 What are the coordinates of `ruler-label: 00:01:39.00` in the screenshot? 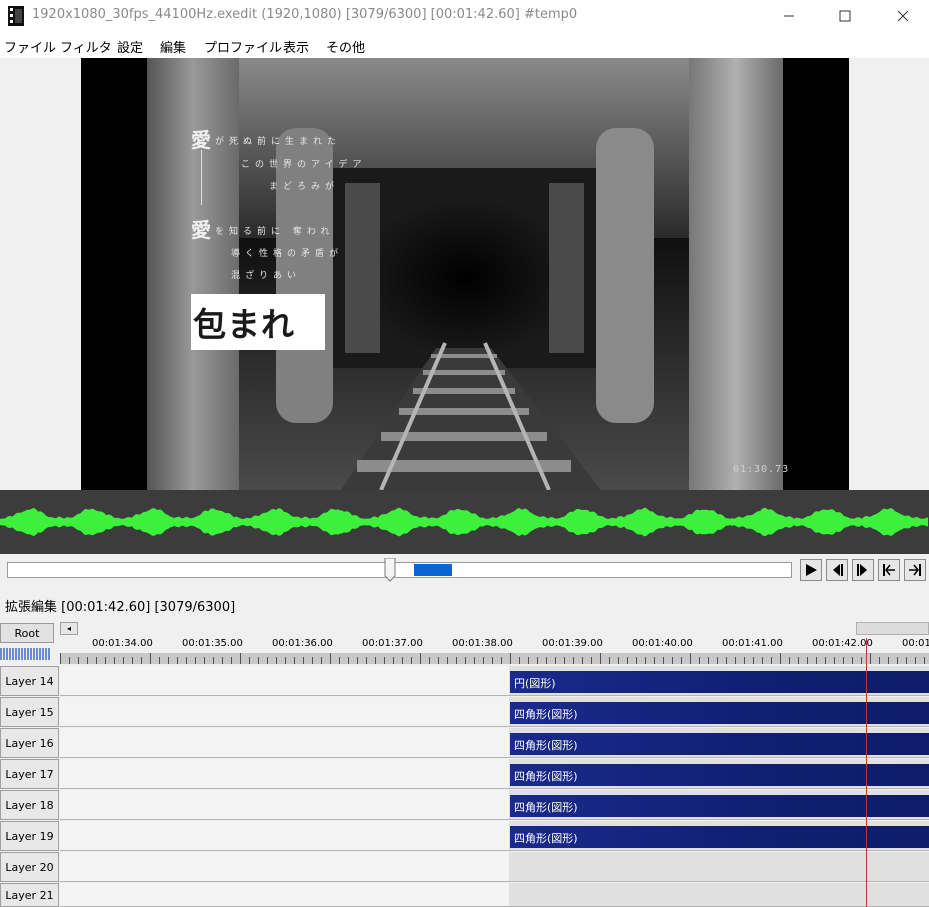 It's located at (572, 643).